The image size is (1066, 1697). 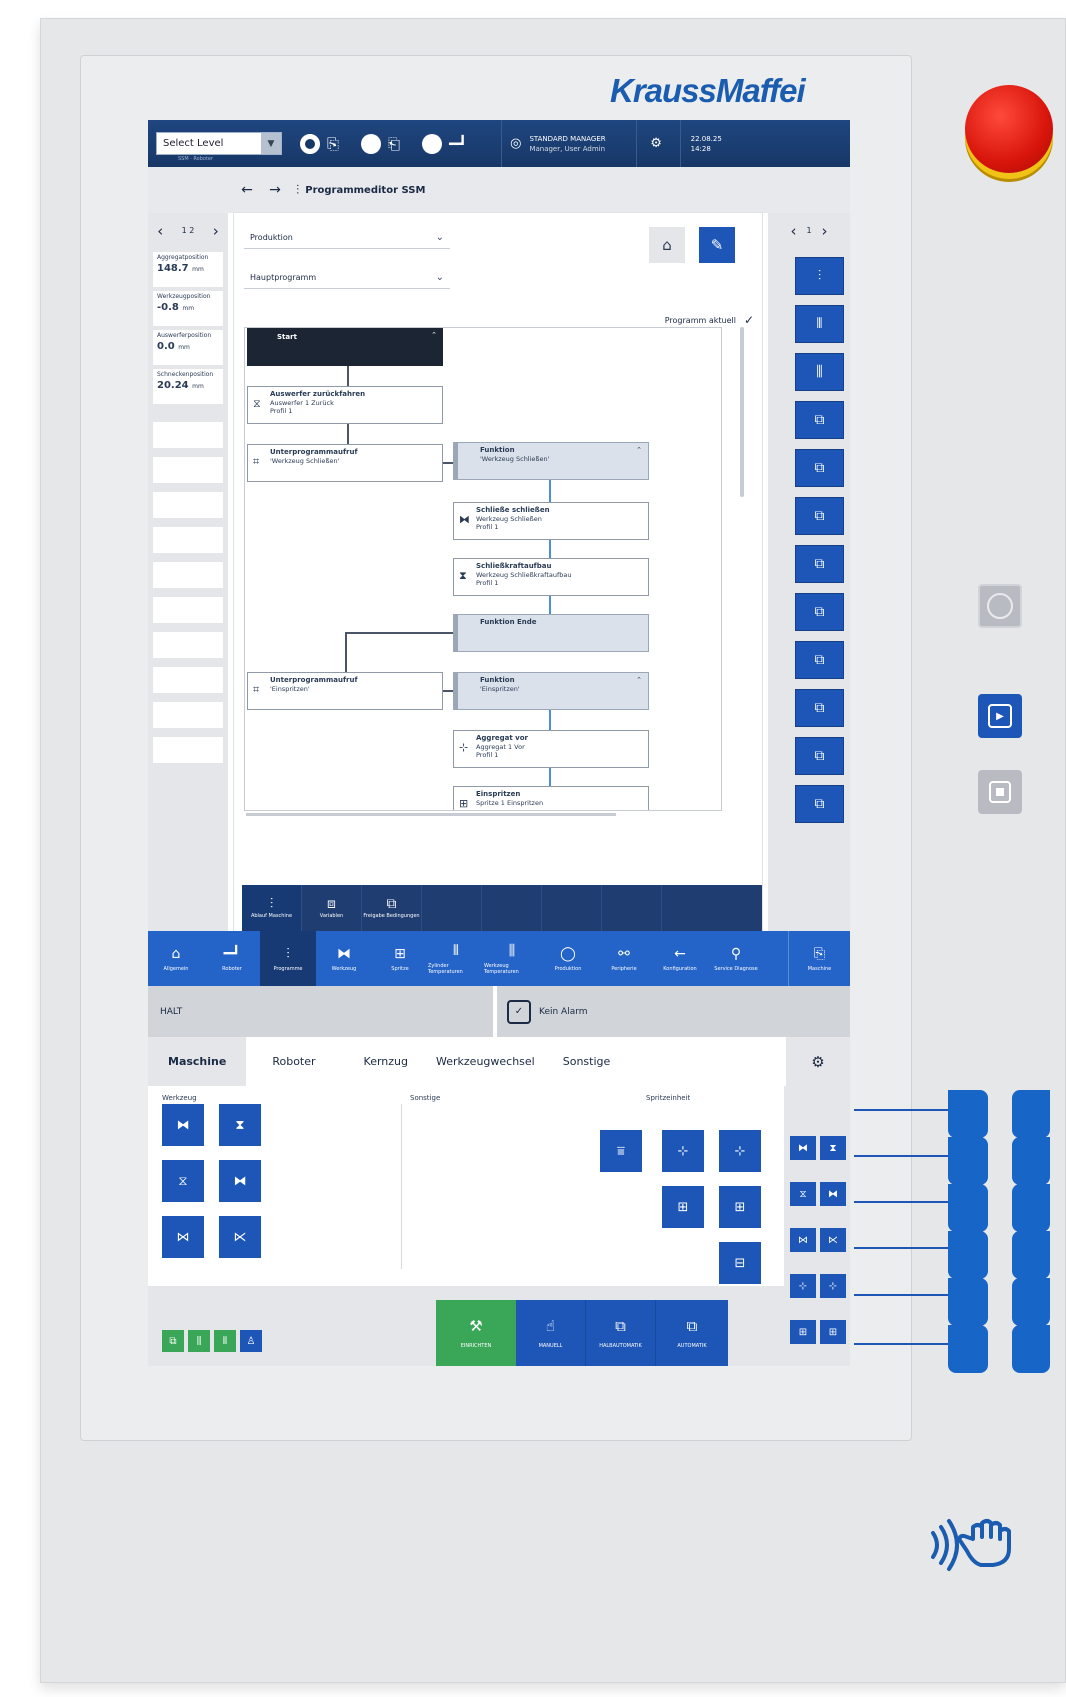 What do you see at coordinates (819, 324) in the screenshot?
I see `action-settings-button: ⫴` at bounding box center [819, 324].